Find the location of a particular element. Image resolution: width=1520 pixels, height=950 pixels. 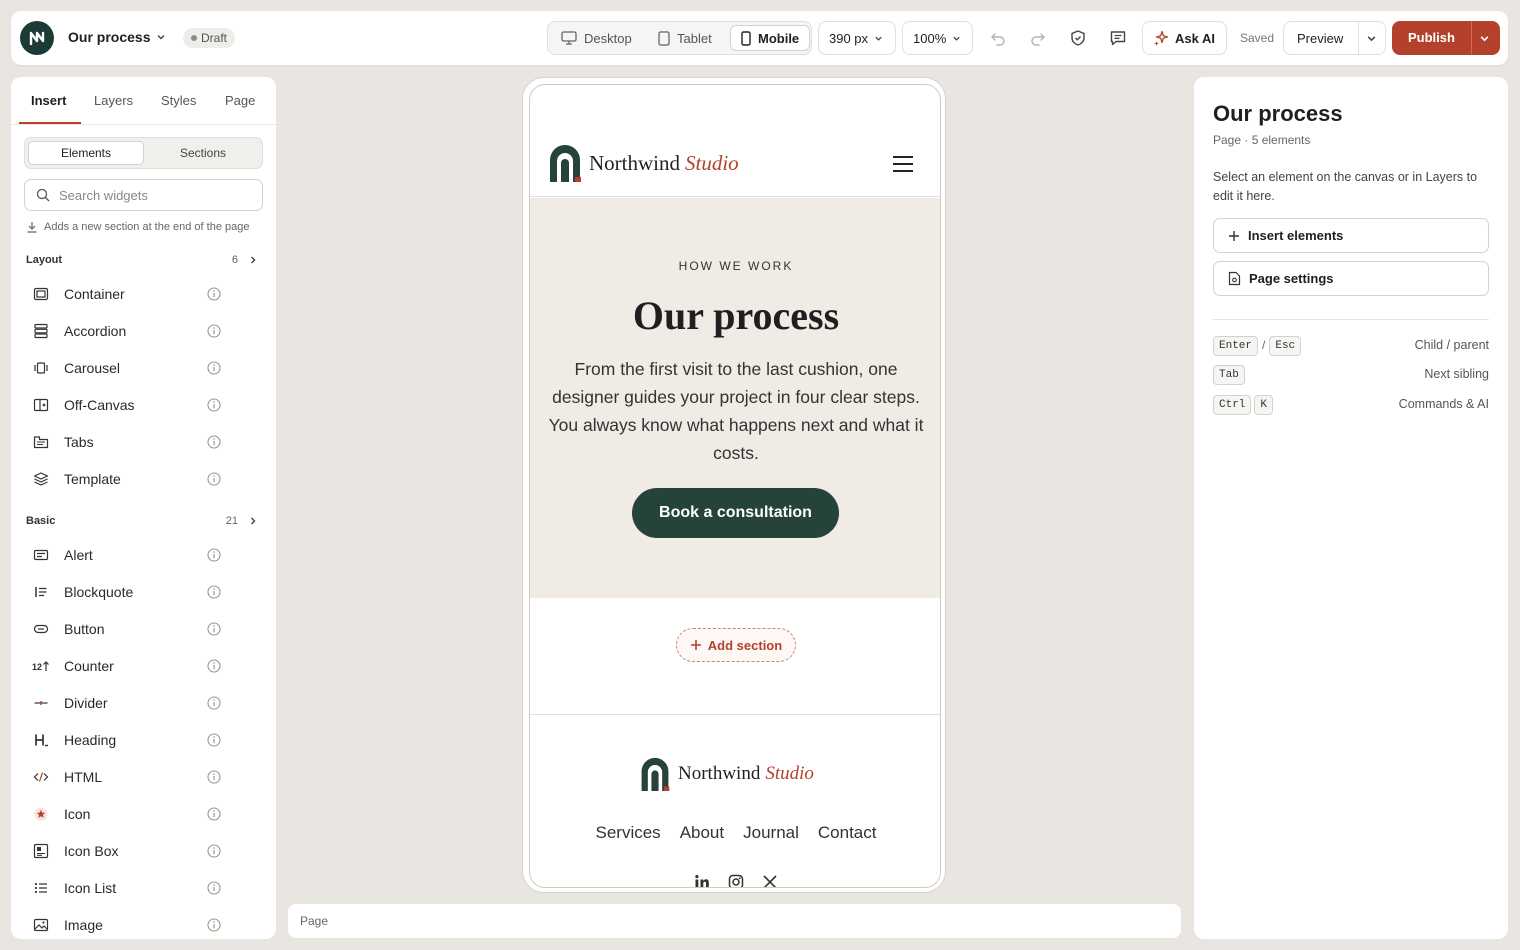

tab-insert: Insert is located at coordinates (48, 100).